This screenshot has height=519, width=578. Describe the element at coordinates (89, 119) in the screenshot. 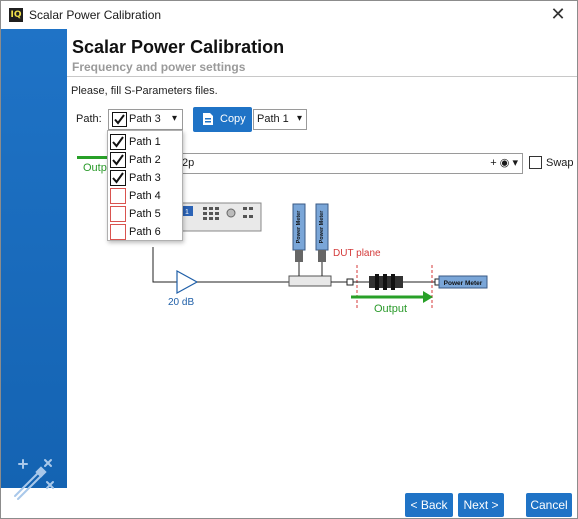

I see `path-label: Path:` at that location.